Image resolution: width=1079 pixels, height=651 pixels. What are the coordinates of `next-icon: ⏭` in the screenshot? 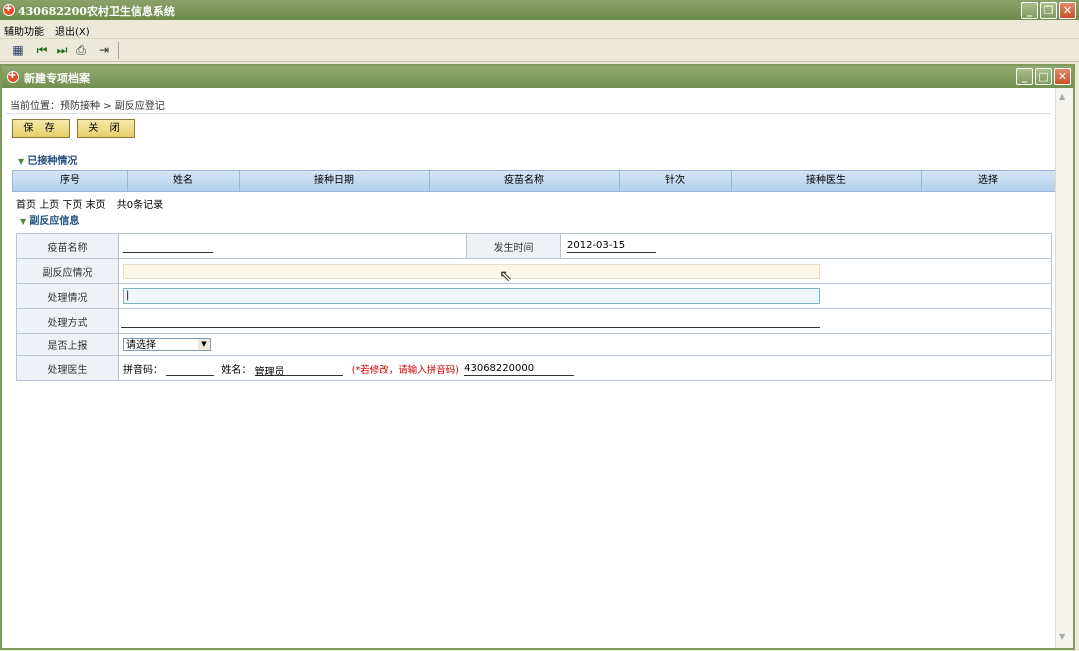 It's located at (62, 50).